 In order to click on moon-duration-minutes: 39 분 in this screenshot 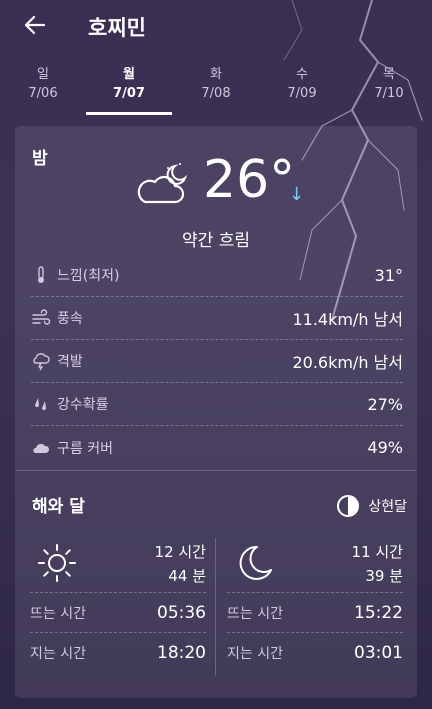, I will do `click(384, 576)`.